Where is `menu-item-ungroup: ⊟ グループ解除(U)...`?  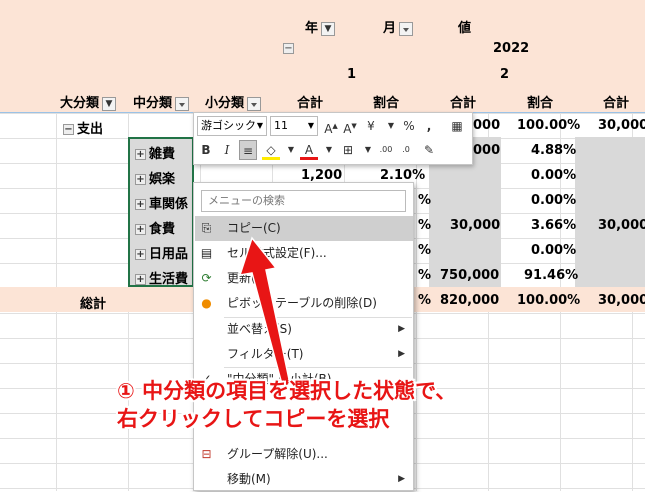 menu-item-ungroup: ⊟ グループ解除(U)... is located at coordinates (304, 454).